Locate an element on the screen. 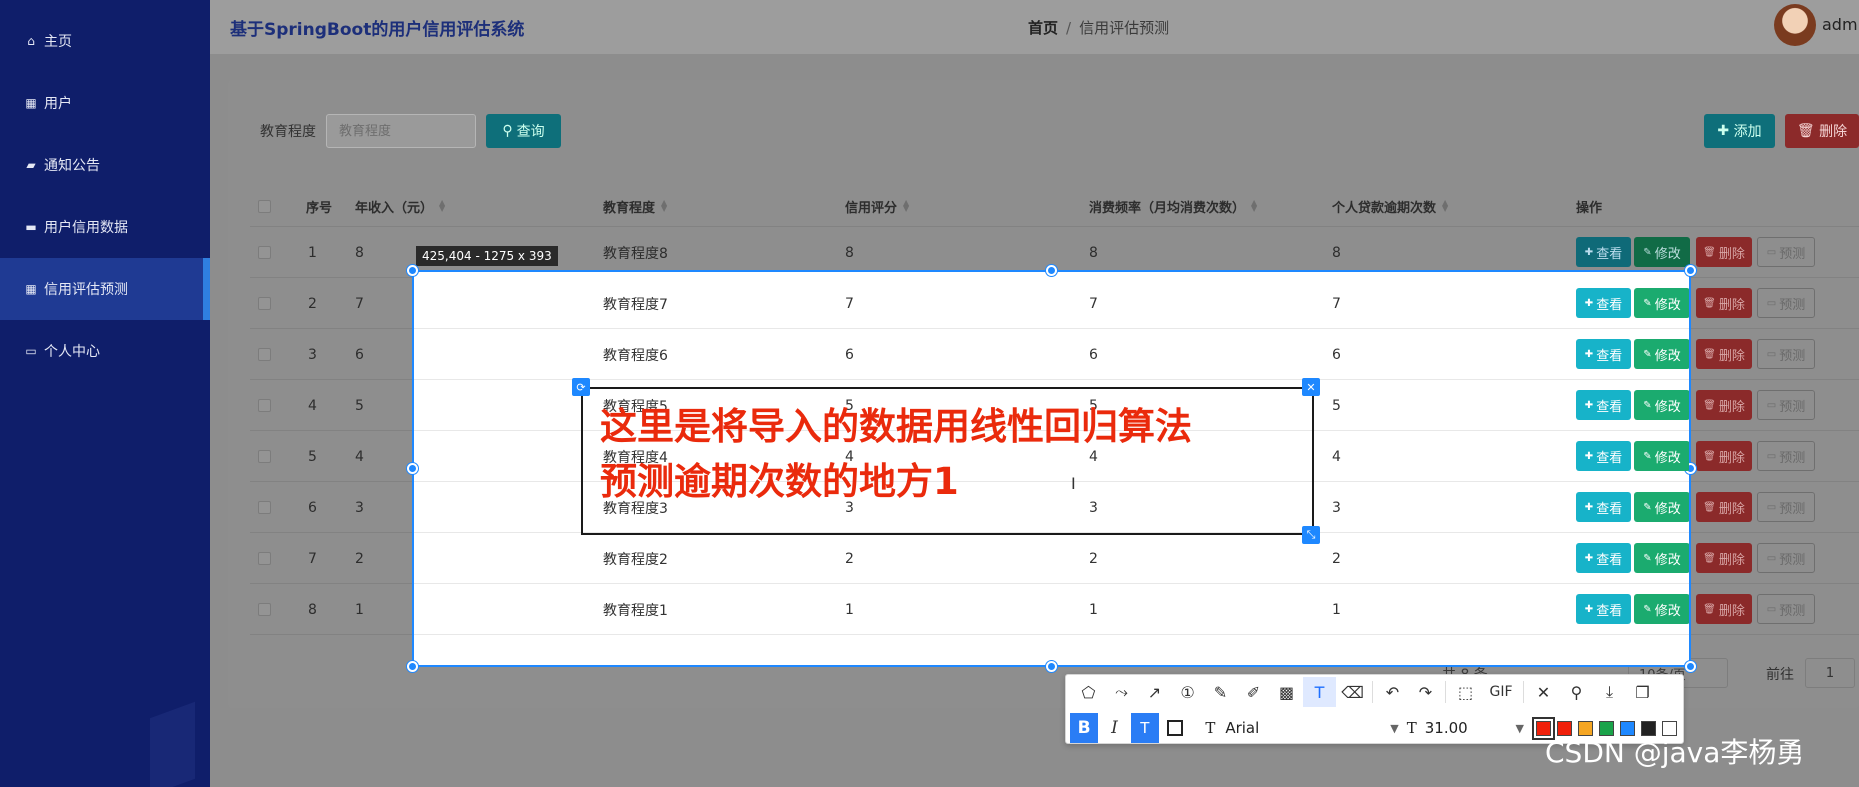 This screenshot has height=787, width=1859. shape-icon: ⬠ is located at coordinates (1088, 692).